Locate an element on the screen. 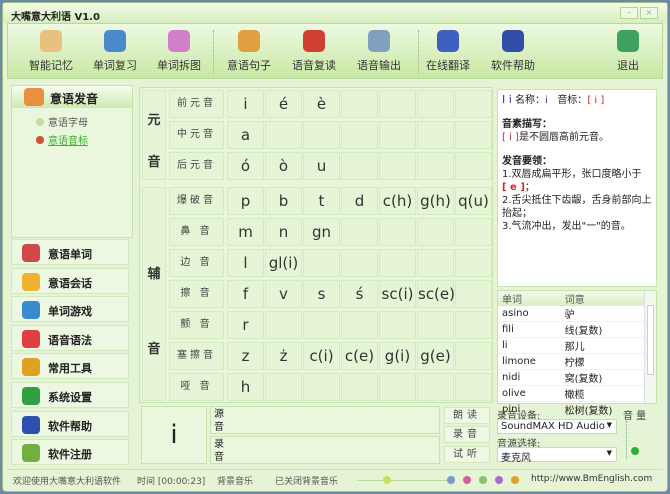 The width and height of the screenshot is (670, 494). phoneme-cell: sc(i) is located at coordinates (397, 294).